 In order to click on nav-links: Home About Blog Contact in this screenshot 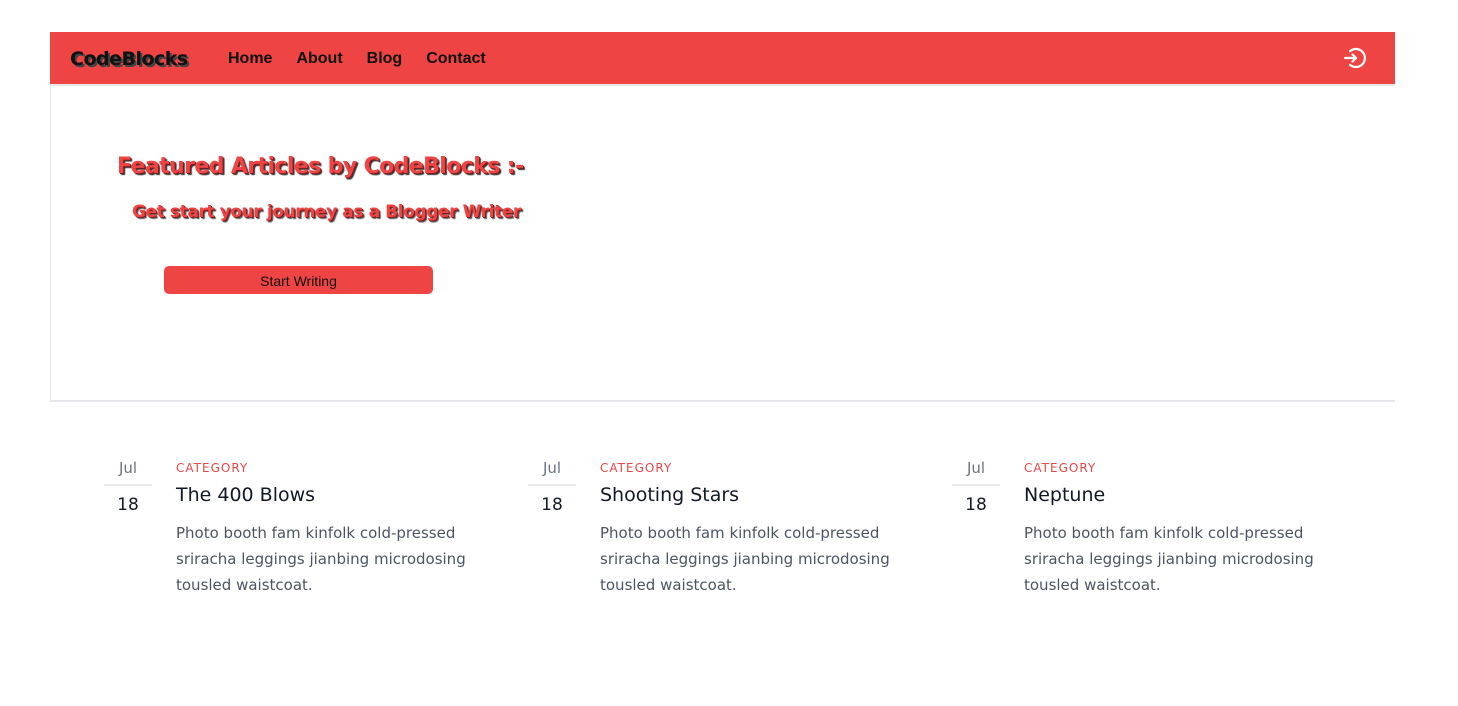, I will do `click(369, 59)`.